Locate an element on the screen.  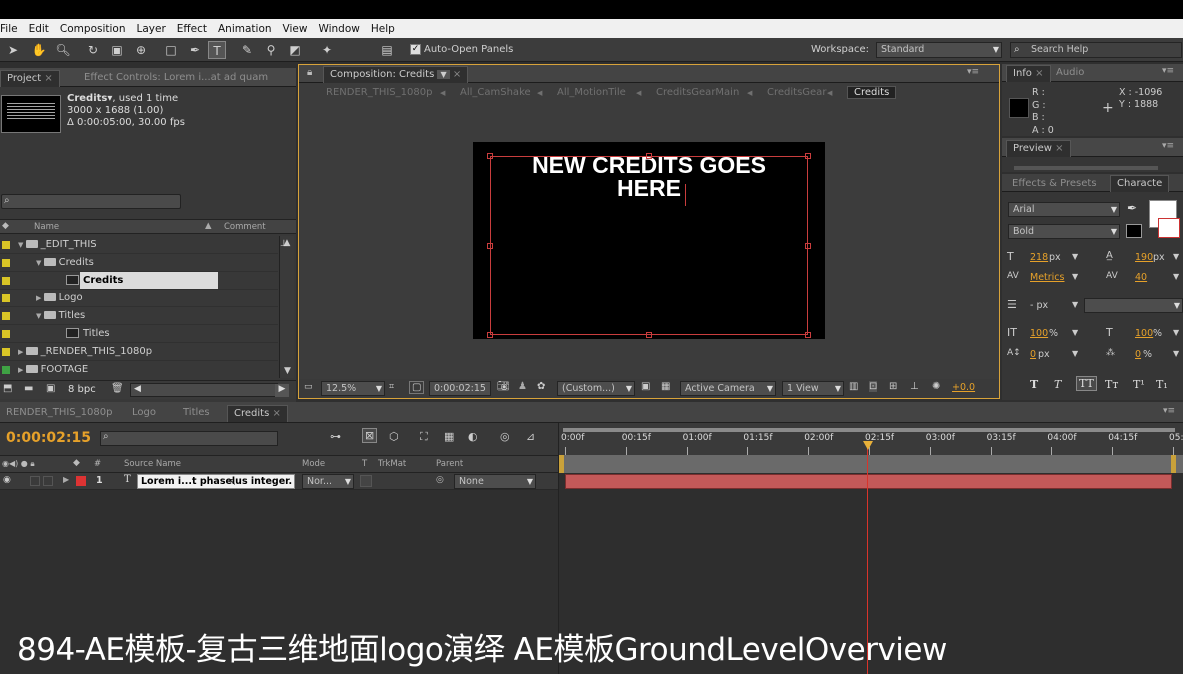
panel-icon: ▤ is located at coordinates (387, 50).